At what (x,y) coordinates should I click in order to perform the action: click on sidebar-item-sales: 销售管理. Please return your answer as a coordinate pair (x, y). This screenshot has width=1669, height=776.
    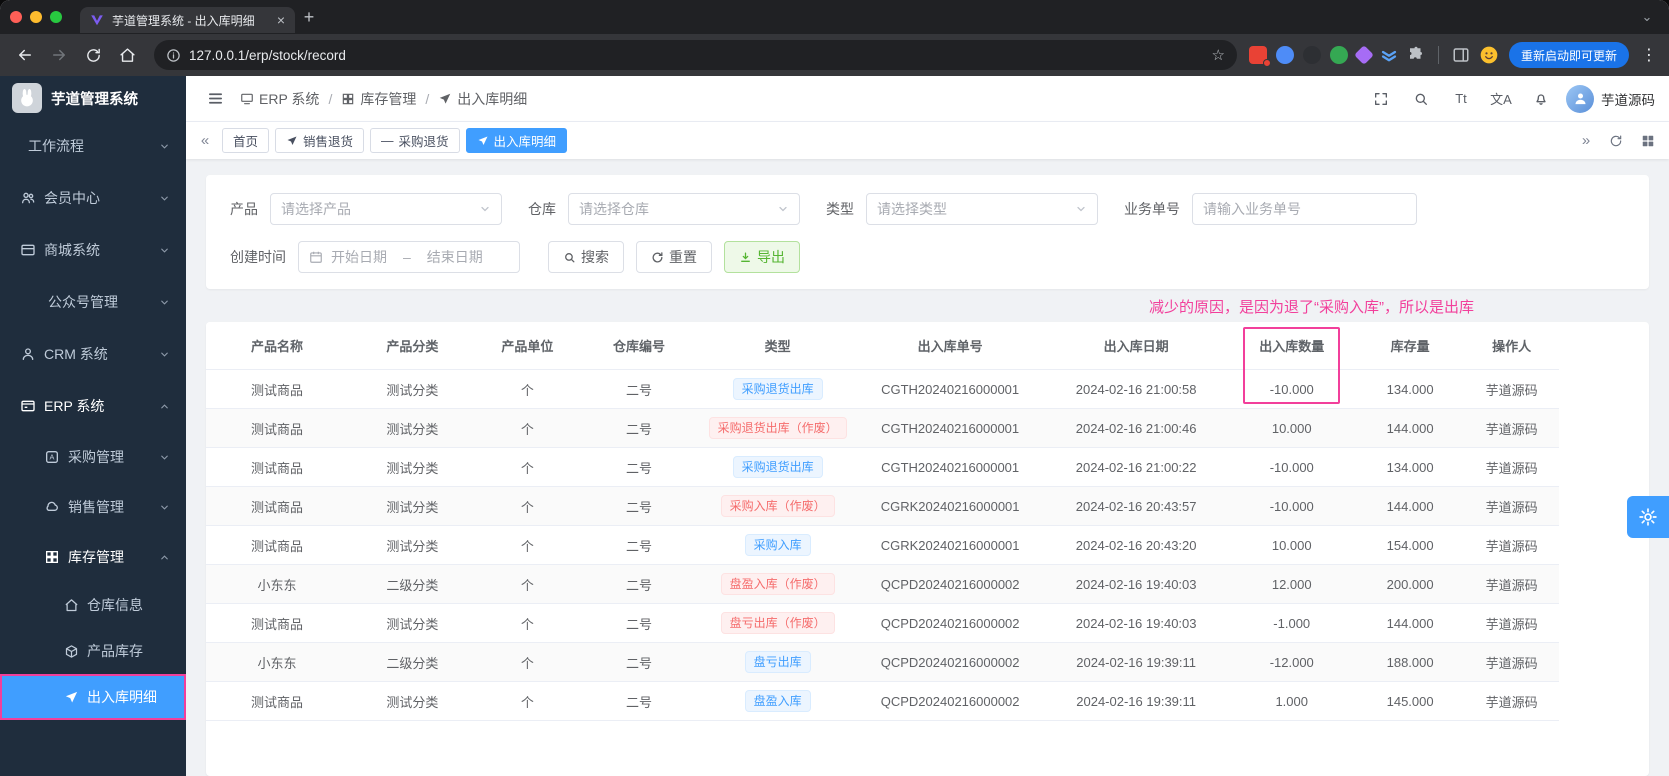
    Looking at the image, I should click on (93, 507).